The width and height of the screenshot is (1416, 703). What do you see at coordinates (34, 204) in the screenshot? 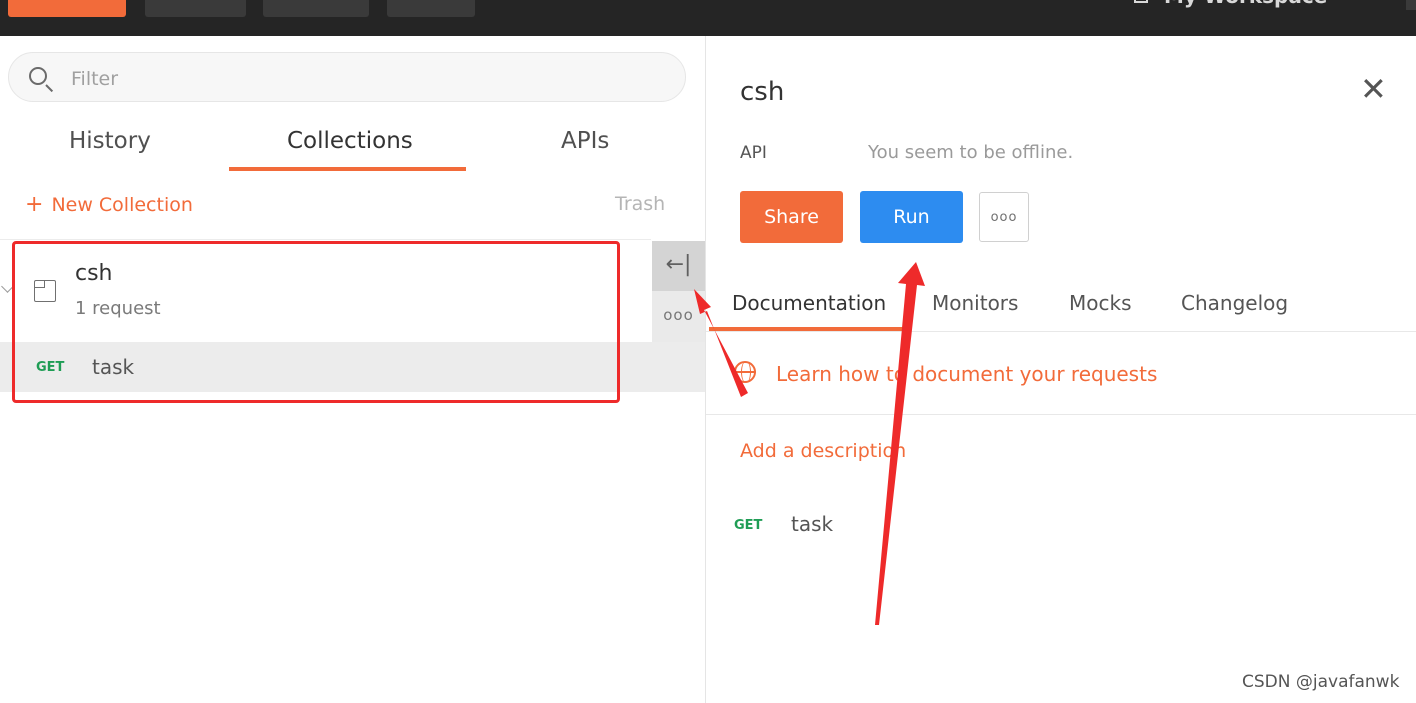
I see `plus-icon: +` at bounding box center [34, 204].